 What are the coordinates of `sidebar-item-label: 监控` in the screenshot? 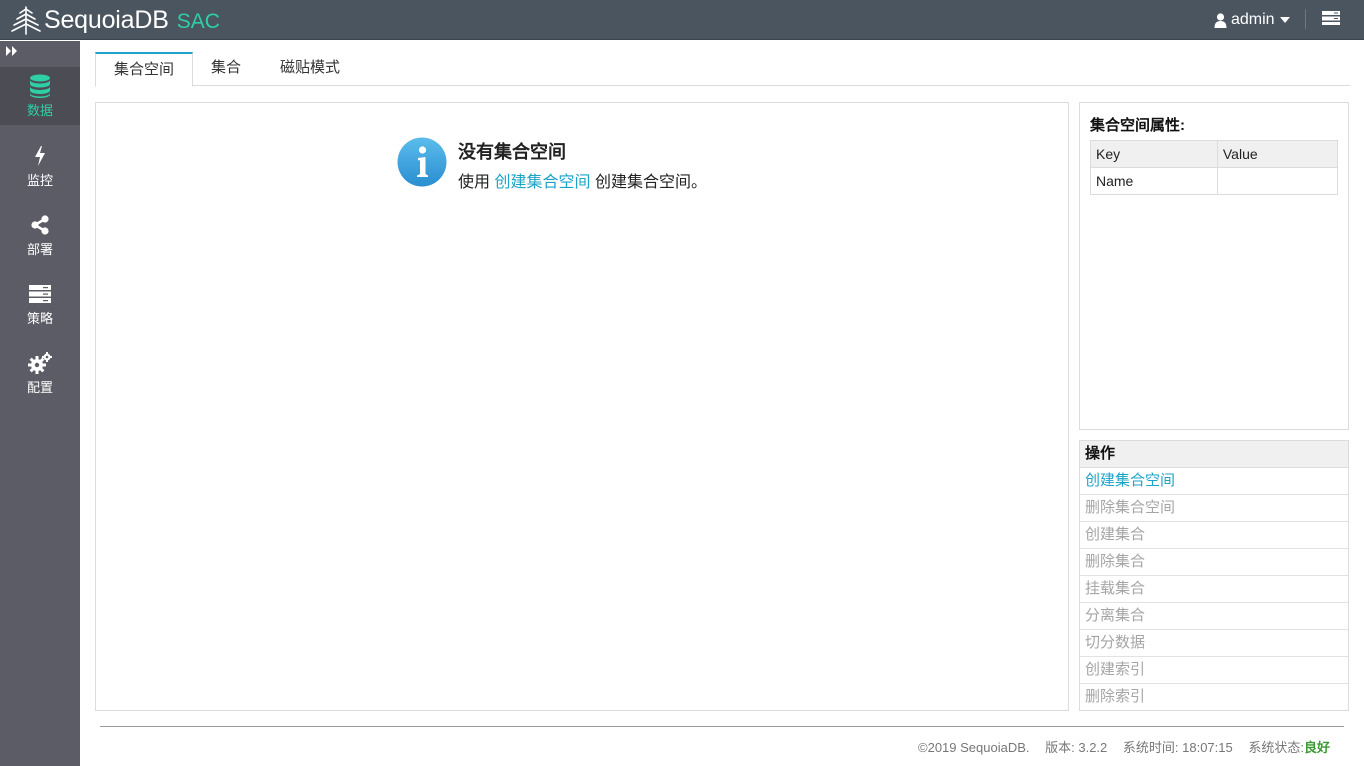 It's located at (39, 180).